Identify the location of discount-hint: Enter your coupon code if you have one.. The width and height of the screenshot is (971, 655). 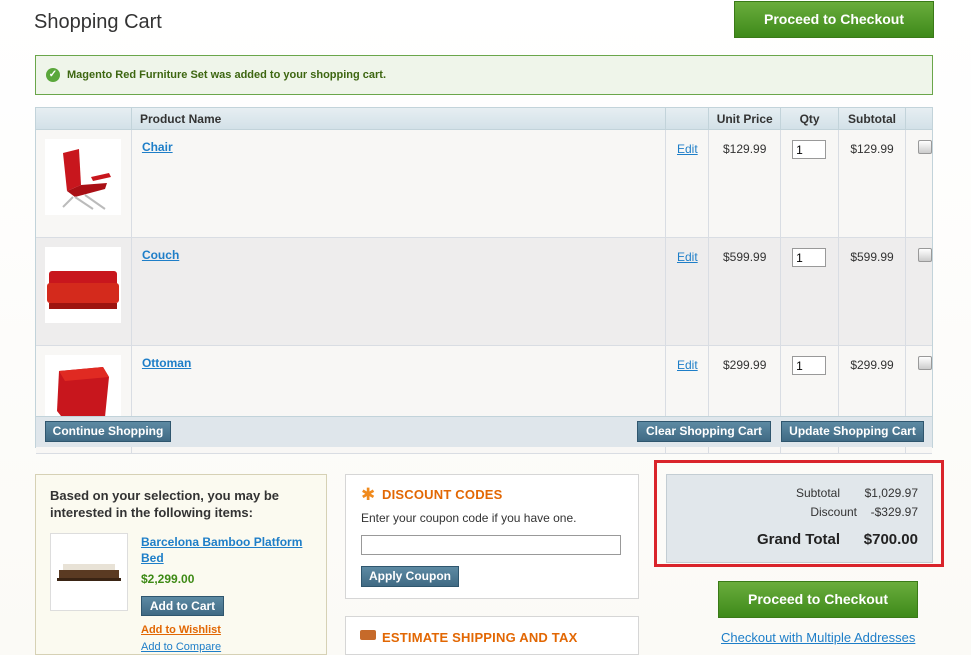
(469, 518).